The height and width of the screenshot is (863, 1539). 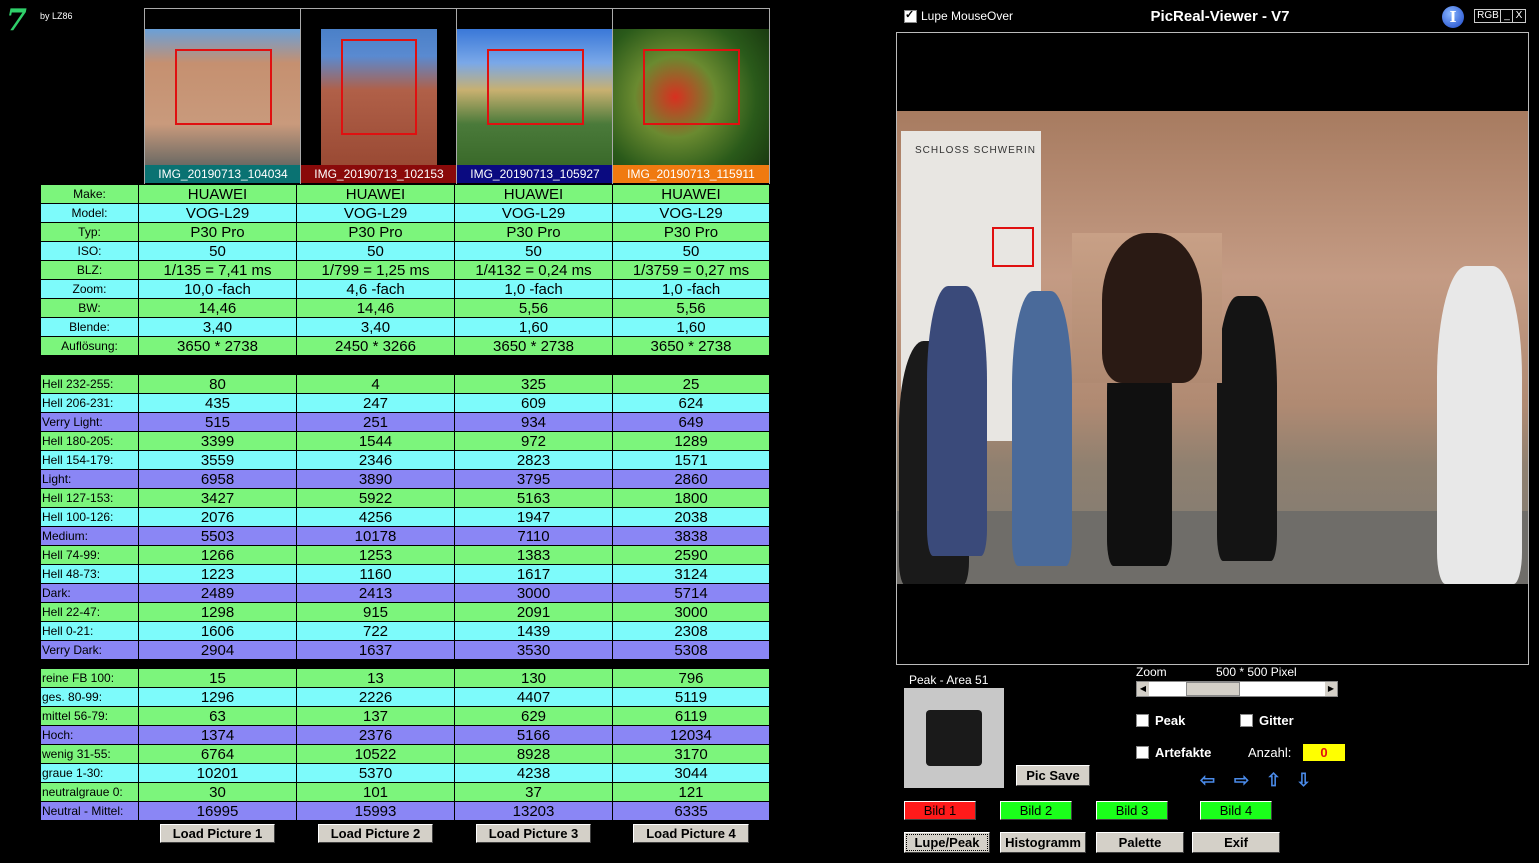 I want to click on gitter-option-label: Gitter, so click(x=1276, y=720).